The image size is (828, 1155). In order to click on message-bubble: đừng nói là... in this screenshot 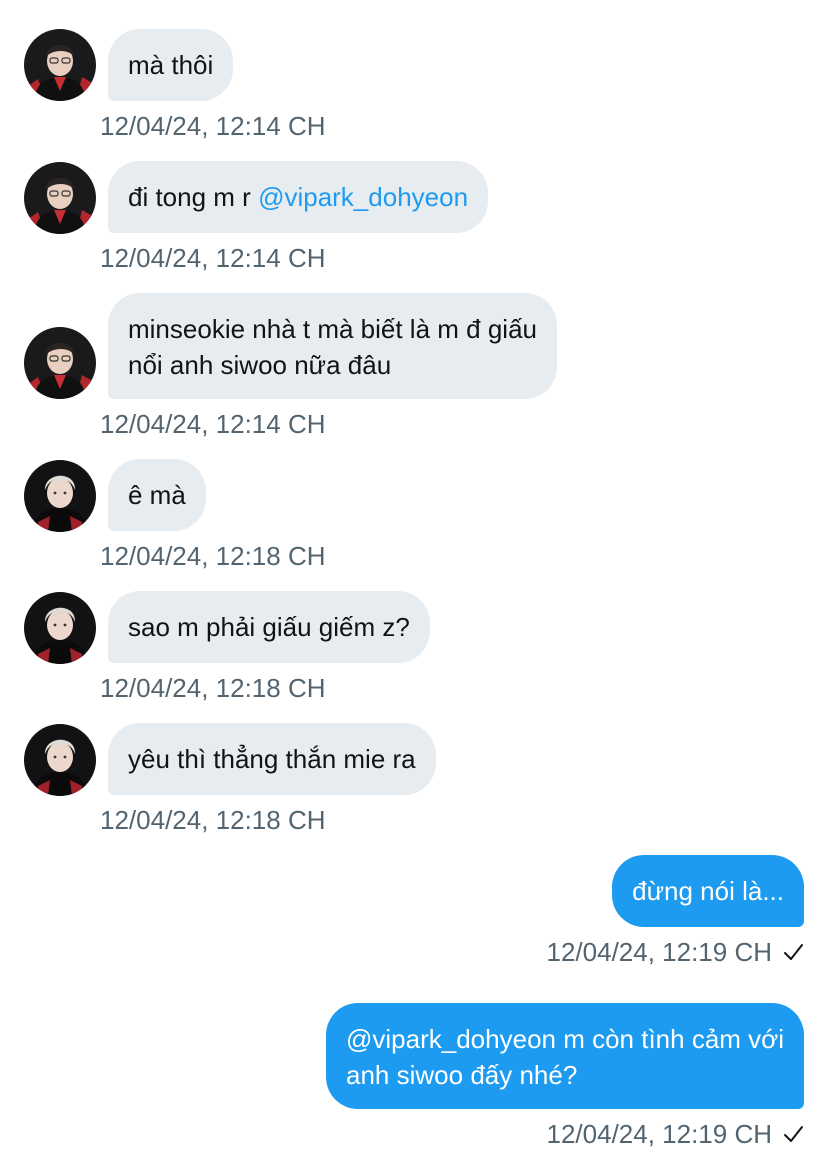, I will do `click(708, 891)`.